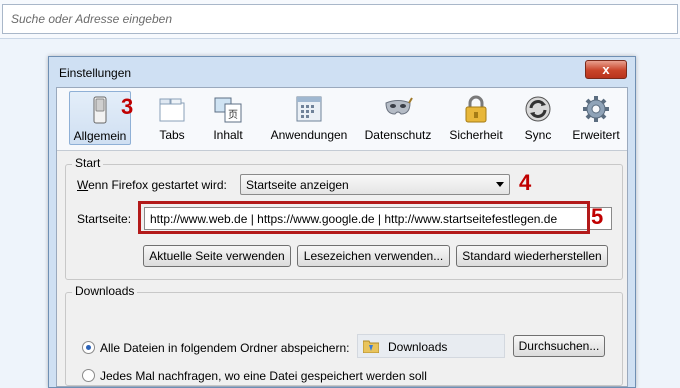  I want to click on use-current-page-button: Aktuelle Seite verwenden, so click(217, 256).